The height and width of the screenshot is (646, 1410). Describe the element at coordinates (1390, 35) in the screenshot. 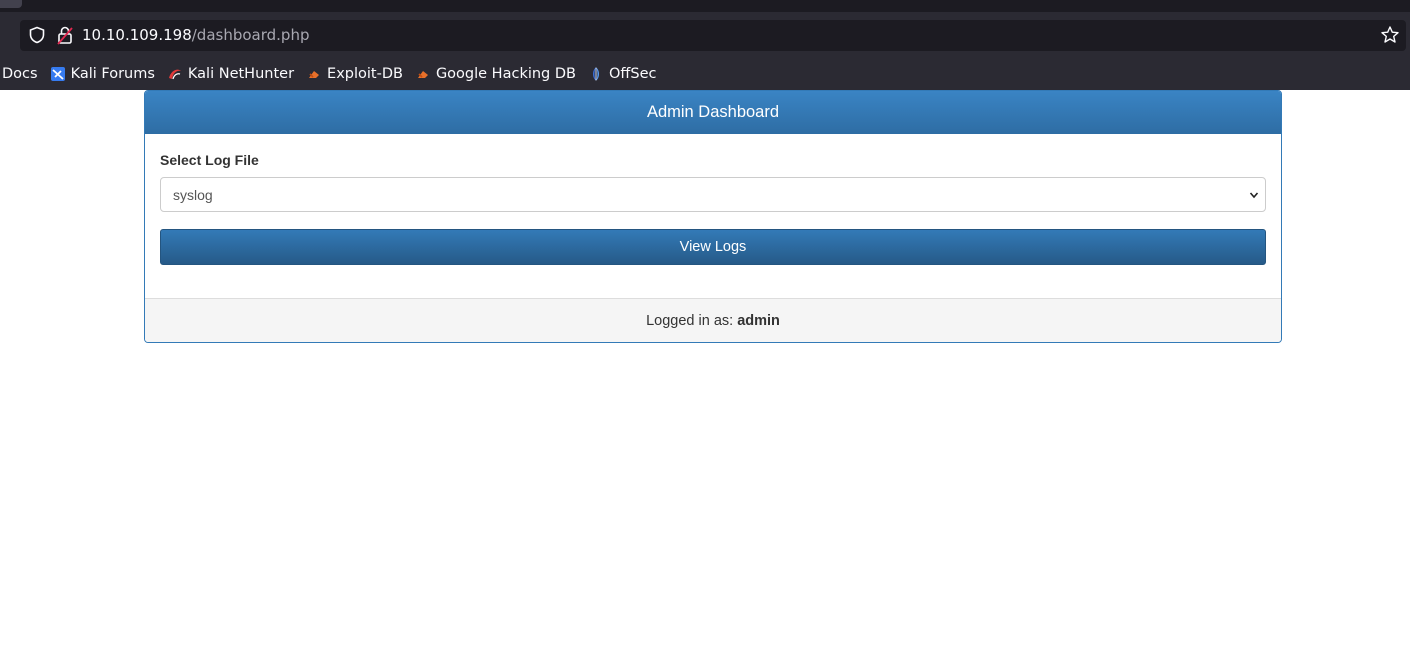

I see `bookmark-star-icon` at that location.